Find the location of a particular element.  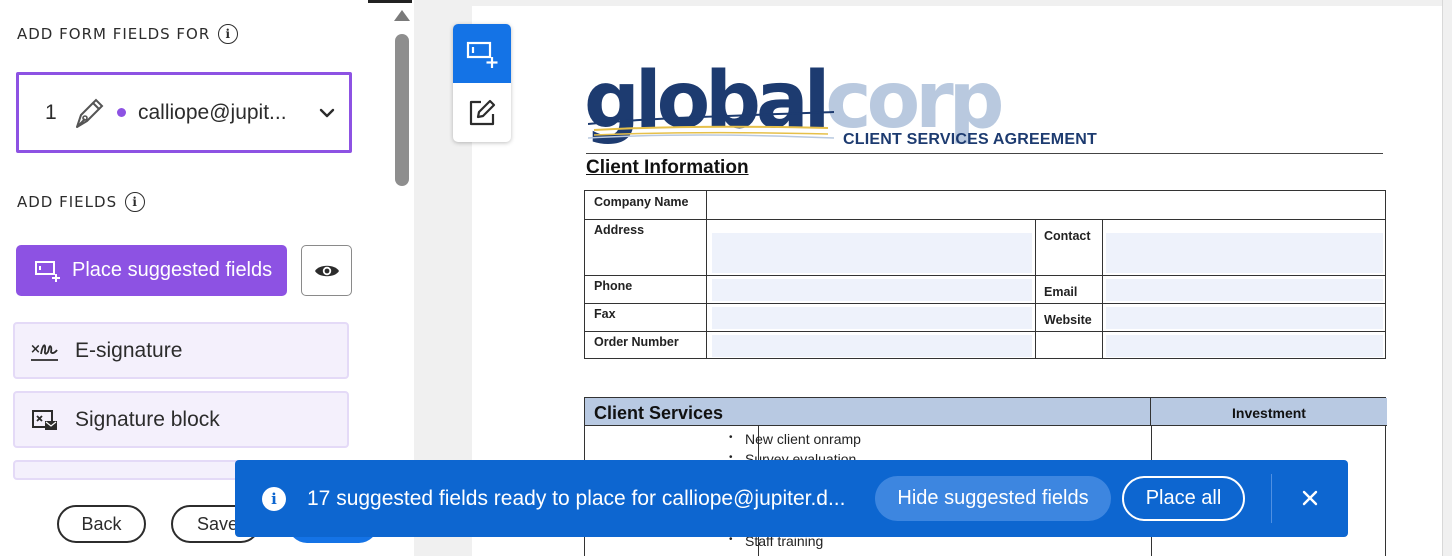

e-signature-icon: × is located at coordinates (45, 351).